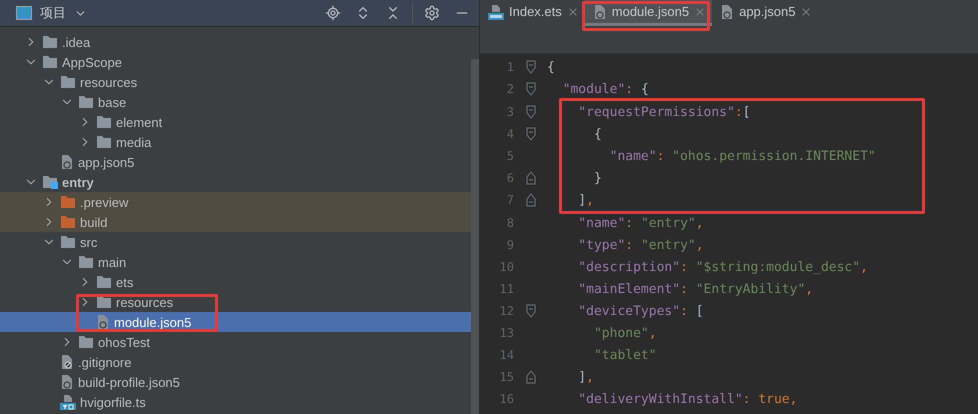 The height and width of the screenshot is (414, 978). Describe the element at coordinates (68, 402) in the screenshot. I see `typescript-file-icon` at that location.